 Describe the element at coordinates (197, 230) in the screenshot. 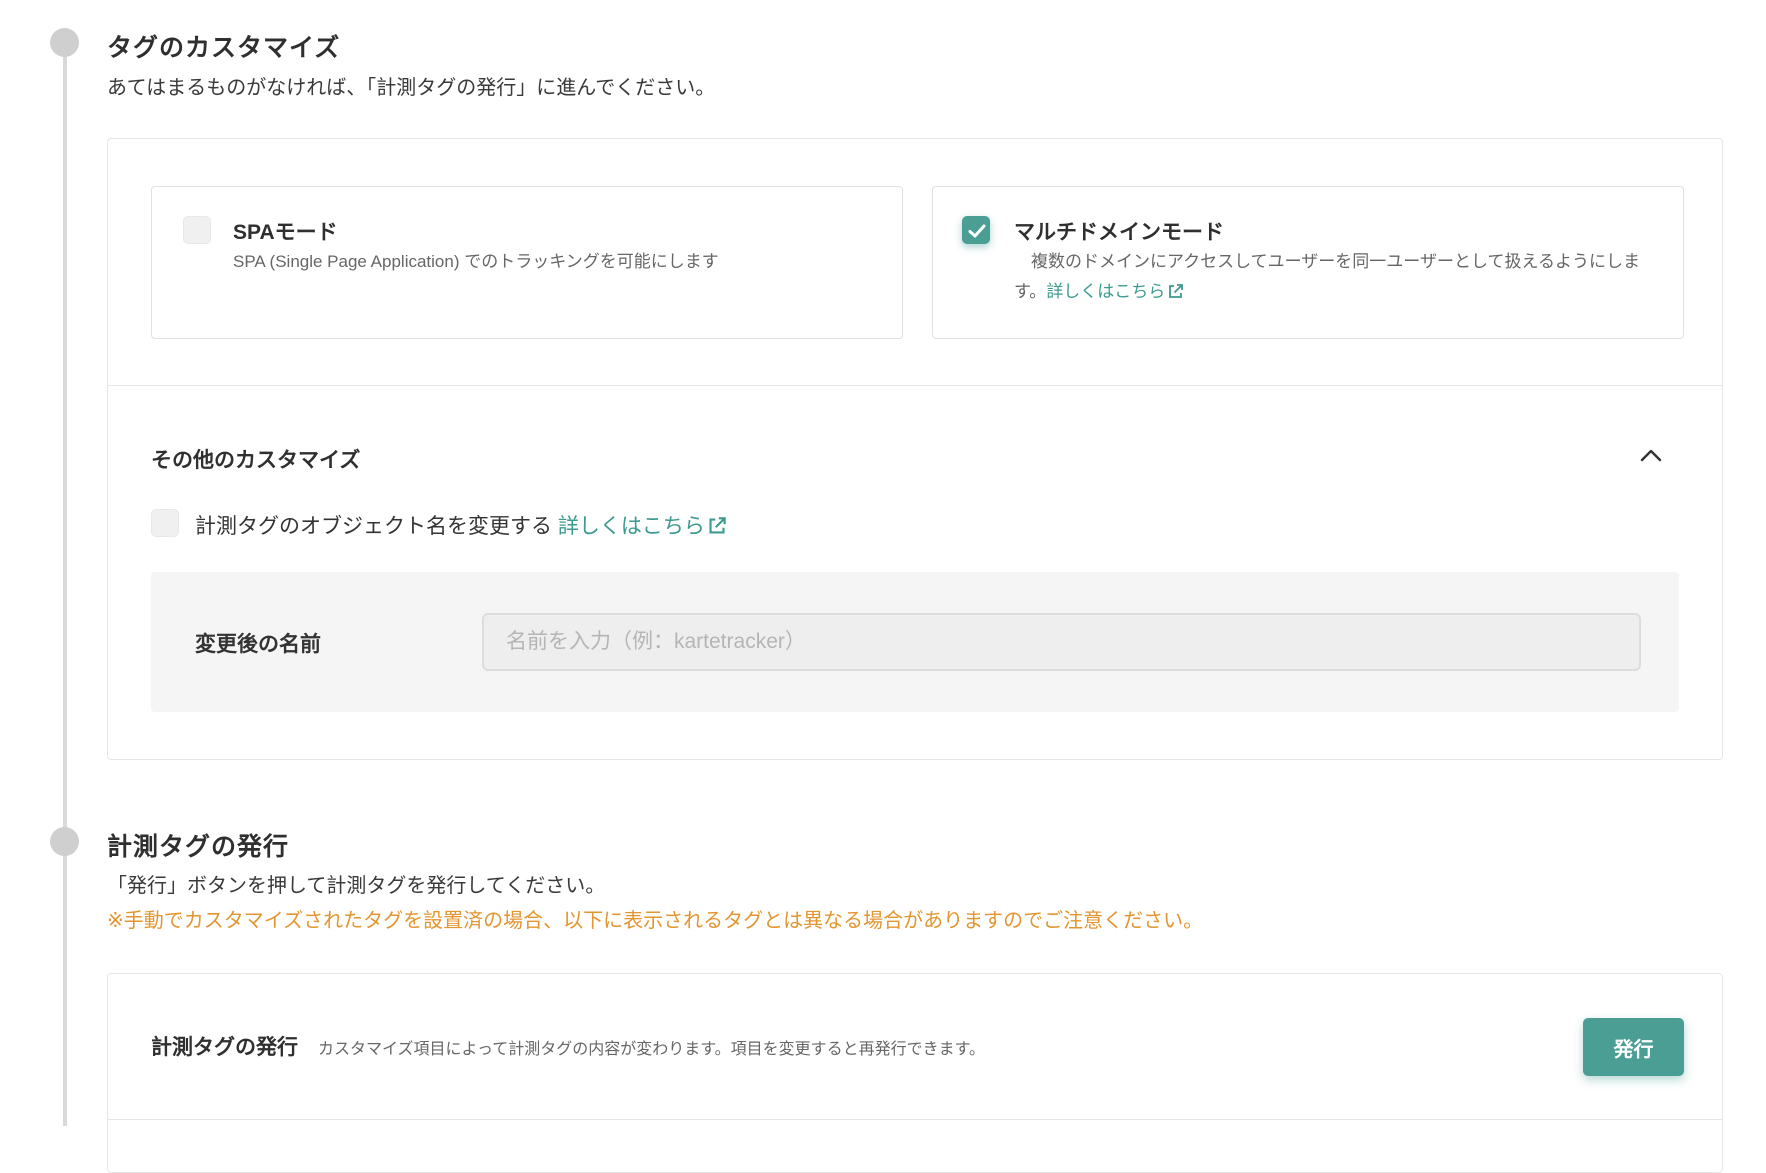

I see `spa-mode-checkbox` at that location.